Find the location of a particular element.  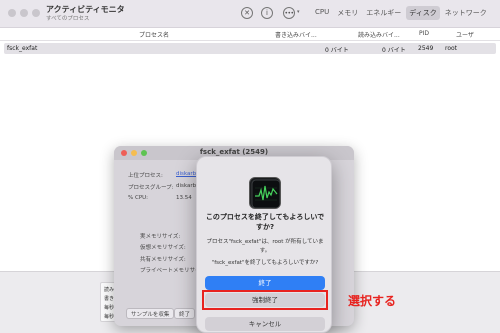

table-header: プロセス名 書き込みバイ... 読み込みバイ... PID ユーザ is located at coordinates (250, 34).